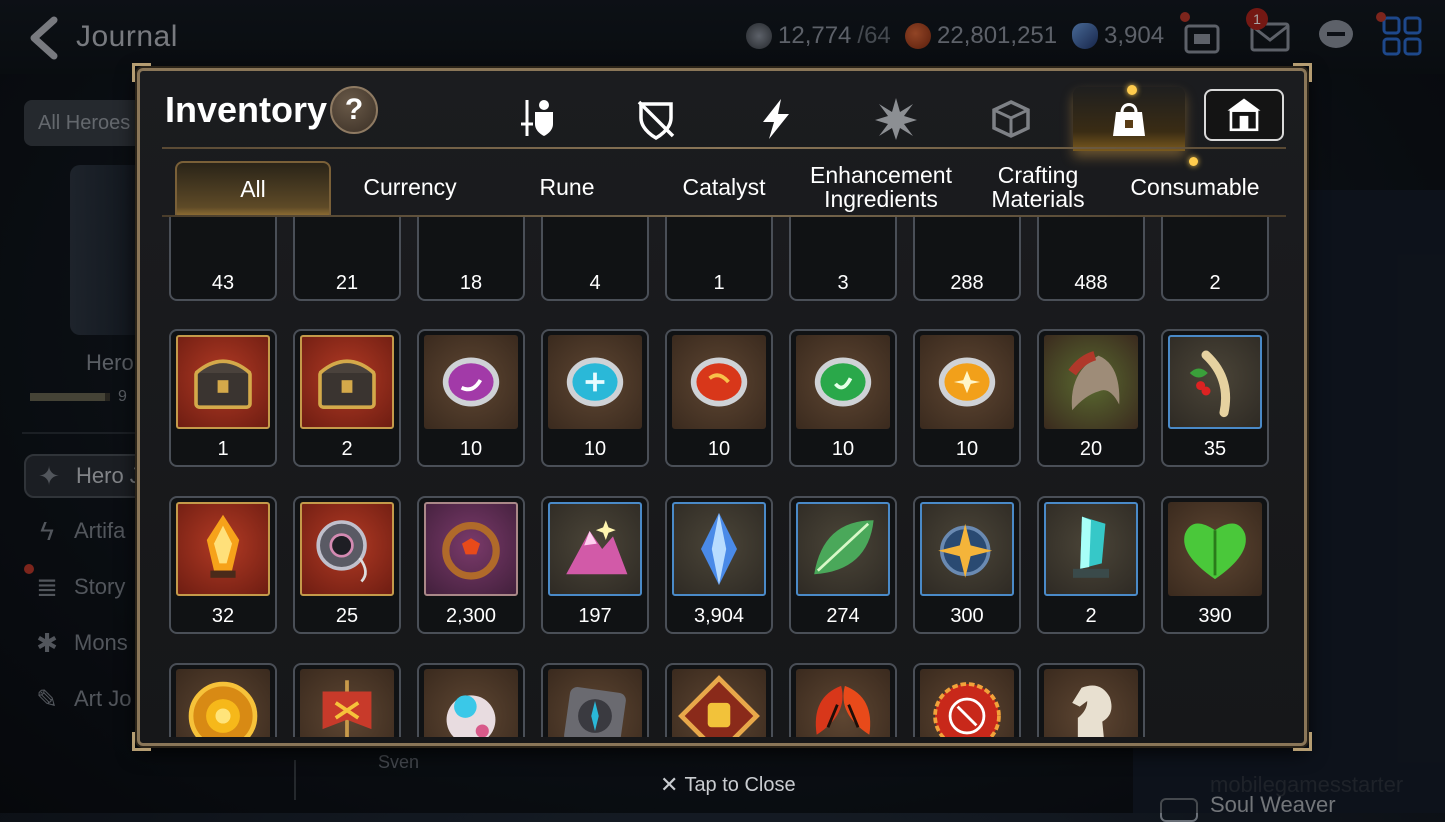 This screenshot has height=822, width=1445. I want to click on inventory-slot: 22,801,251, so click(223, 700).